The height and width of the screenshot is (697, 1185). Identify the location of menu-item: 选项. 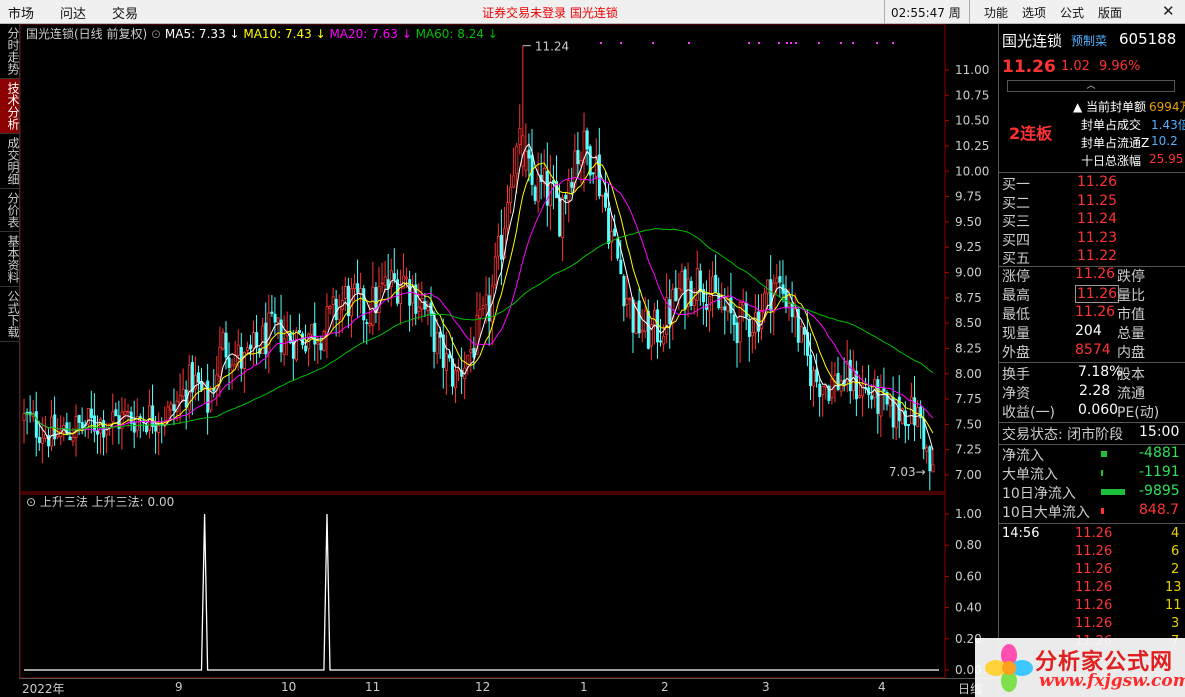
(1034, 12).